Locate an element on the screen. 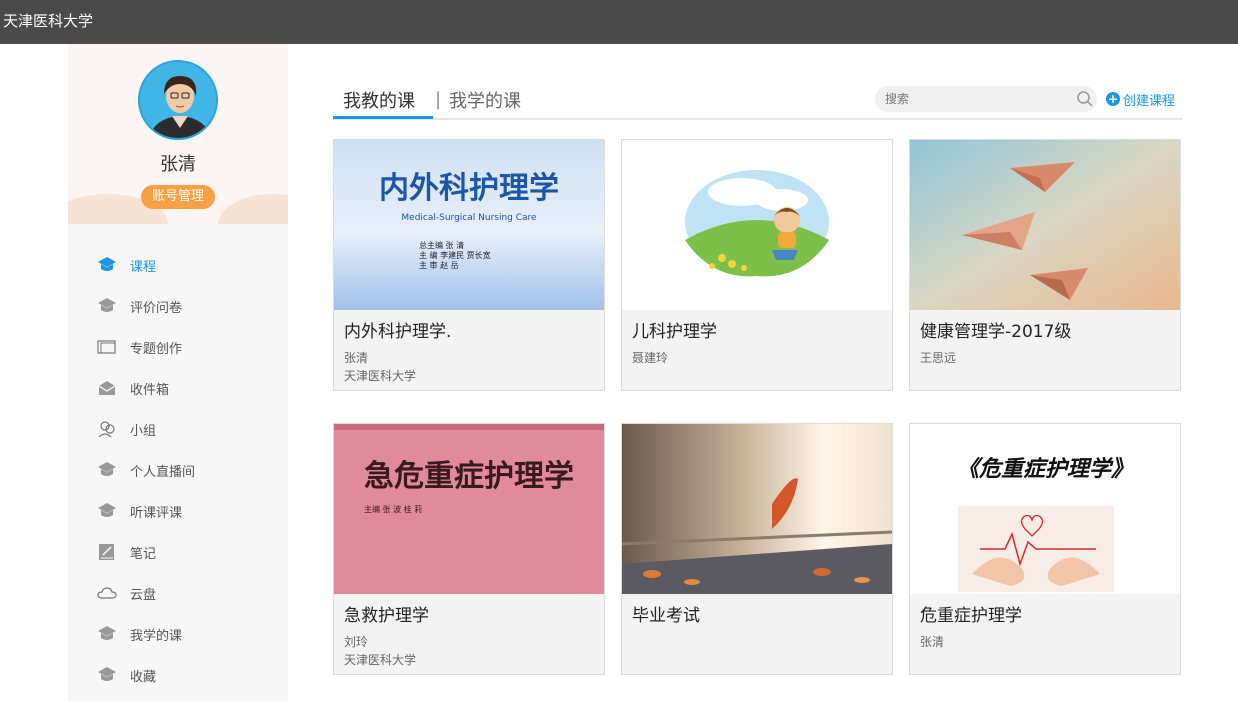  course-card: 儿科护理学 聂建玲 is located at coordinates (757, 265).